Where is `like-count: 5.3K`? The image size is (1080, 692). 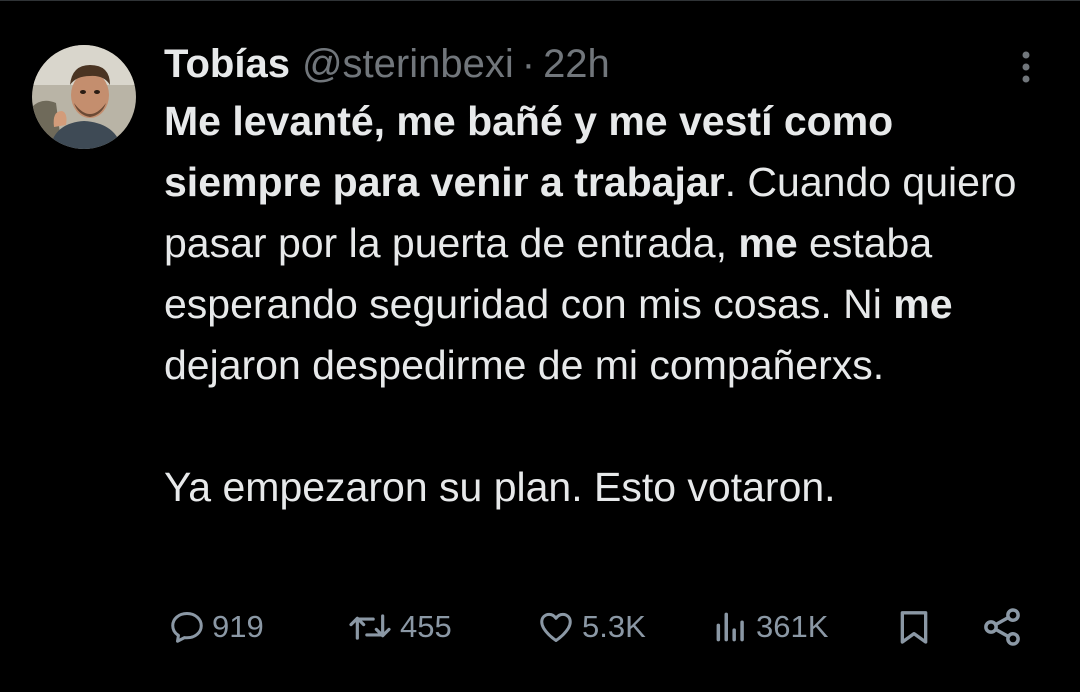
like-count: 5.3K is located at coordinates (614, 626).